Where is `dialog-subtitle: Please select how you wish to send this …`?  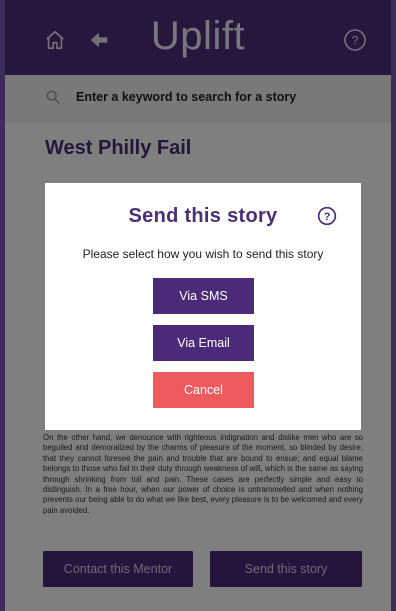
dialog-subtitle: Please select how you wish to send this … is located at coordinates (203, 254).